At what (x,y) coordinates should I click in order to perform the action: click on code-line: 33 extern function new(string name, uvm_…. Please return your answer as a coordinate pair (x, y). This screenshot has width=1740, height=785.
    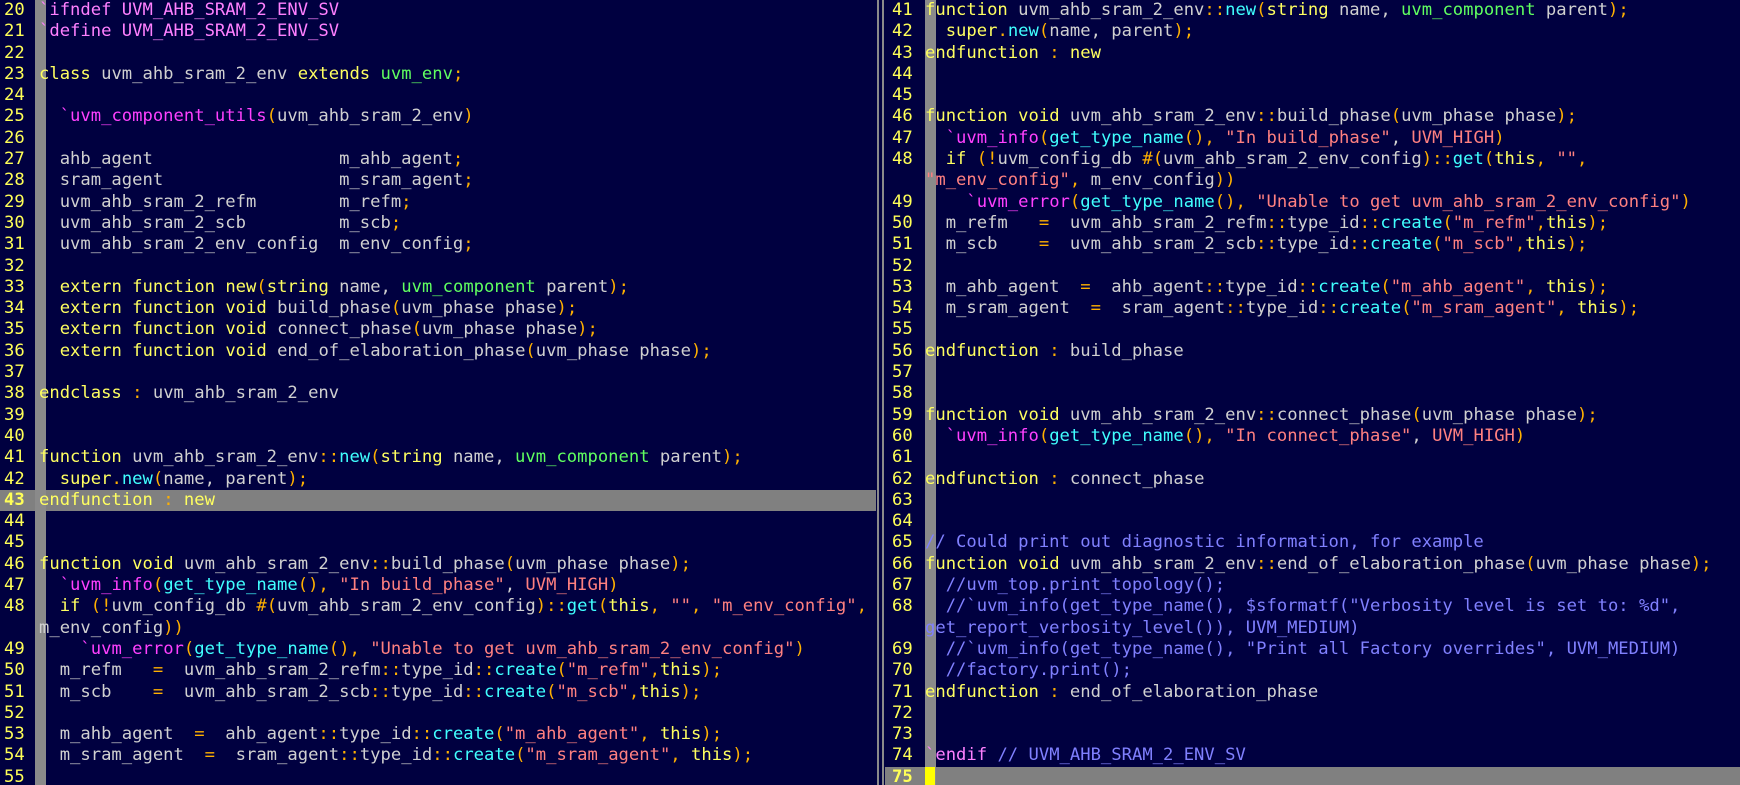
    Looking at the image, I should click on (438, 287).